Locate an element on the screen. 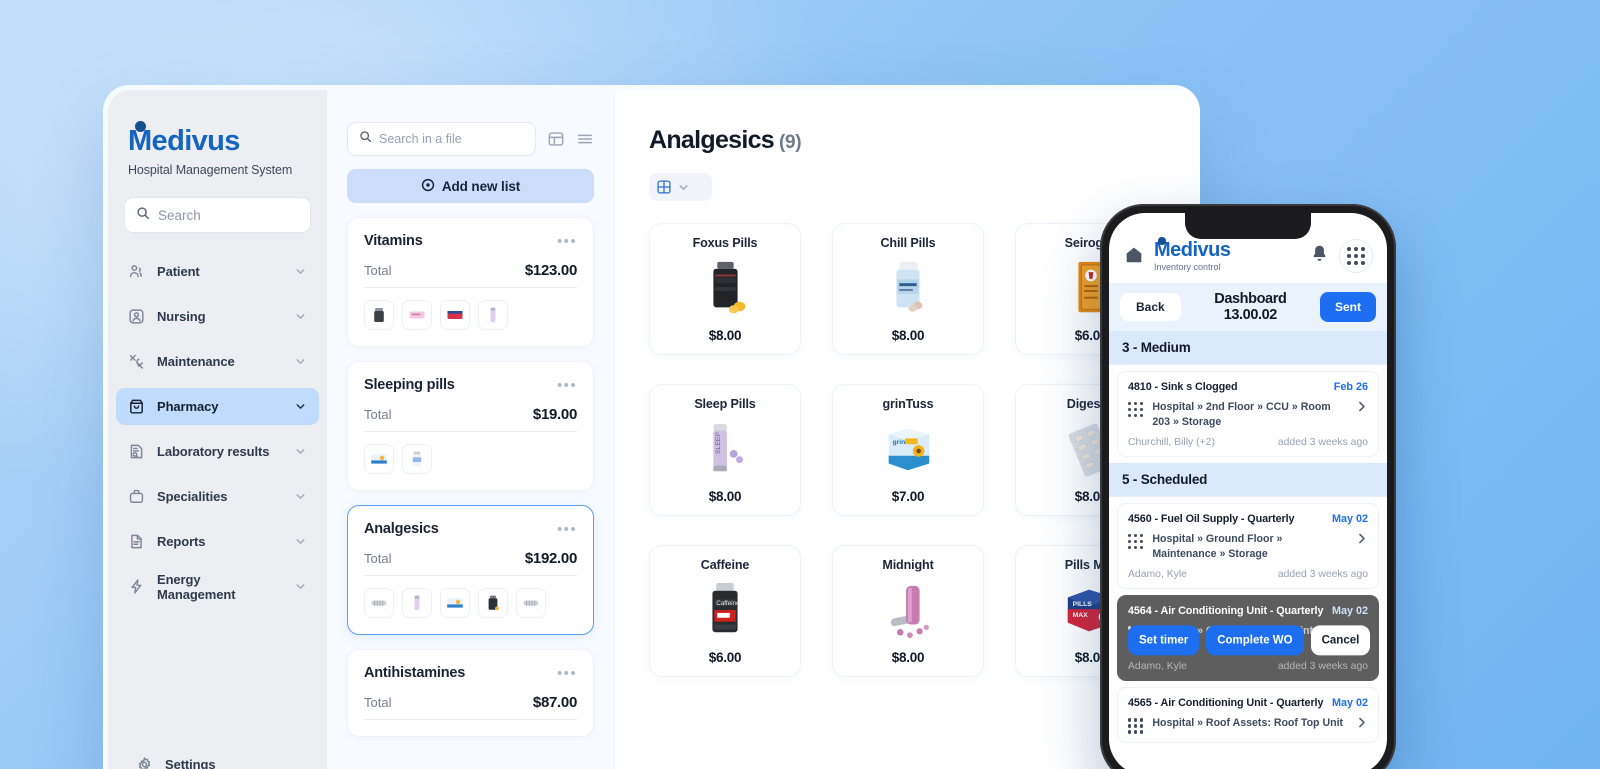  bell-icon is located at coordinates (1319, 256).